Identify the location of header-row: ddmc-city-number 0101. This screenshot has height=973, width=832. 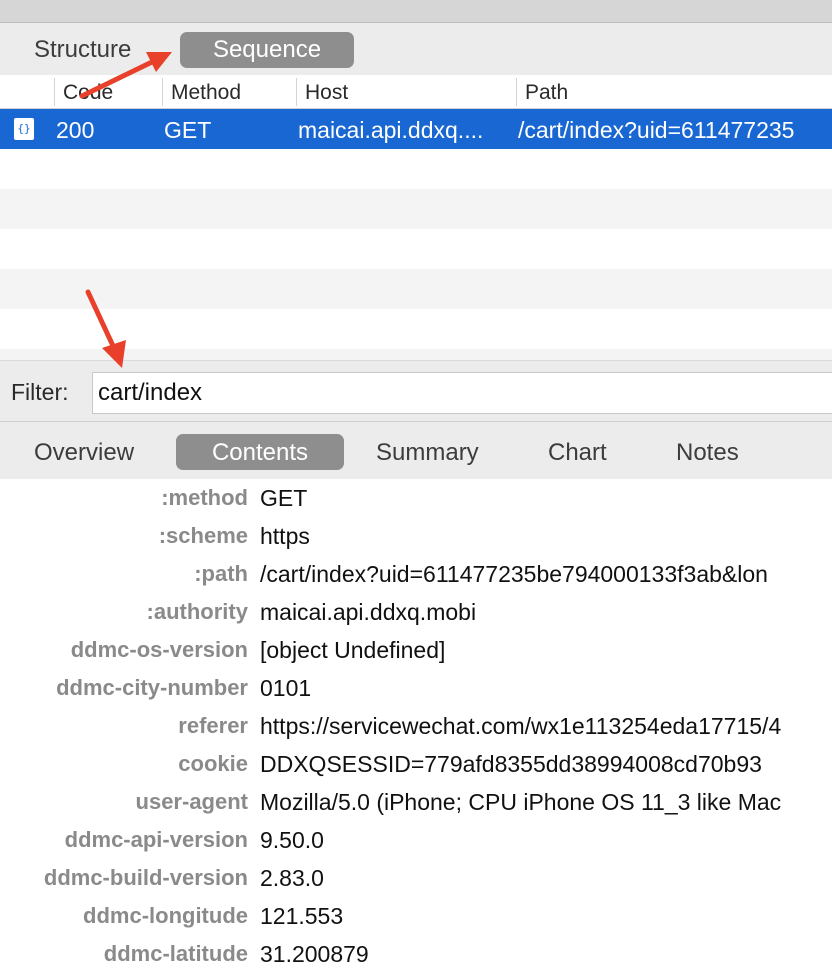
(416, 688).